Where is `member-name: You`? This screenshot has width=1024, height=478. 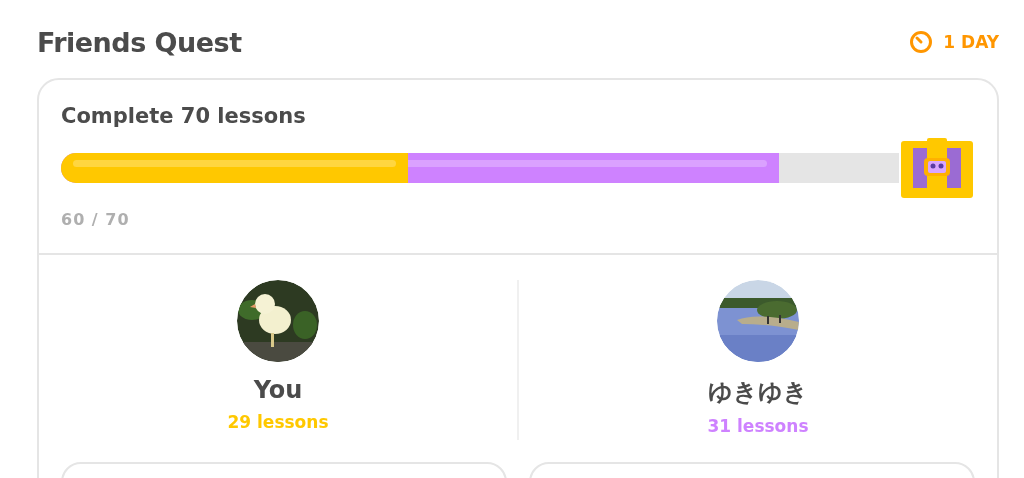
member-name: You is located at coordinates (278, 390).